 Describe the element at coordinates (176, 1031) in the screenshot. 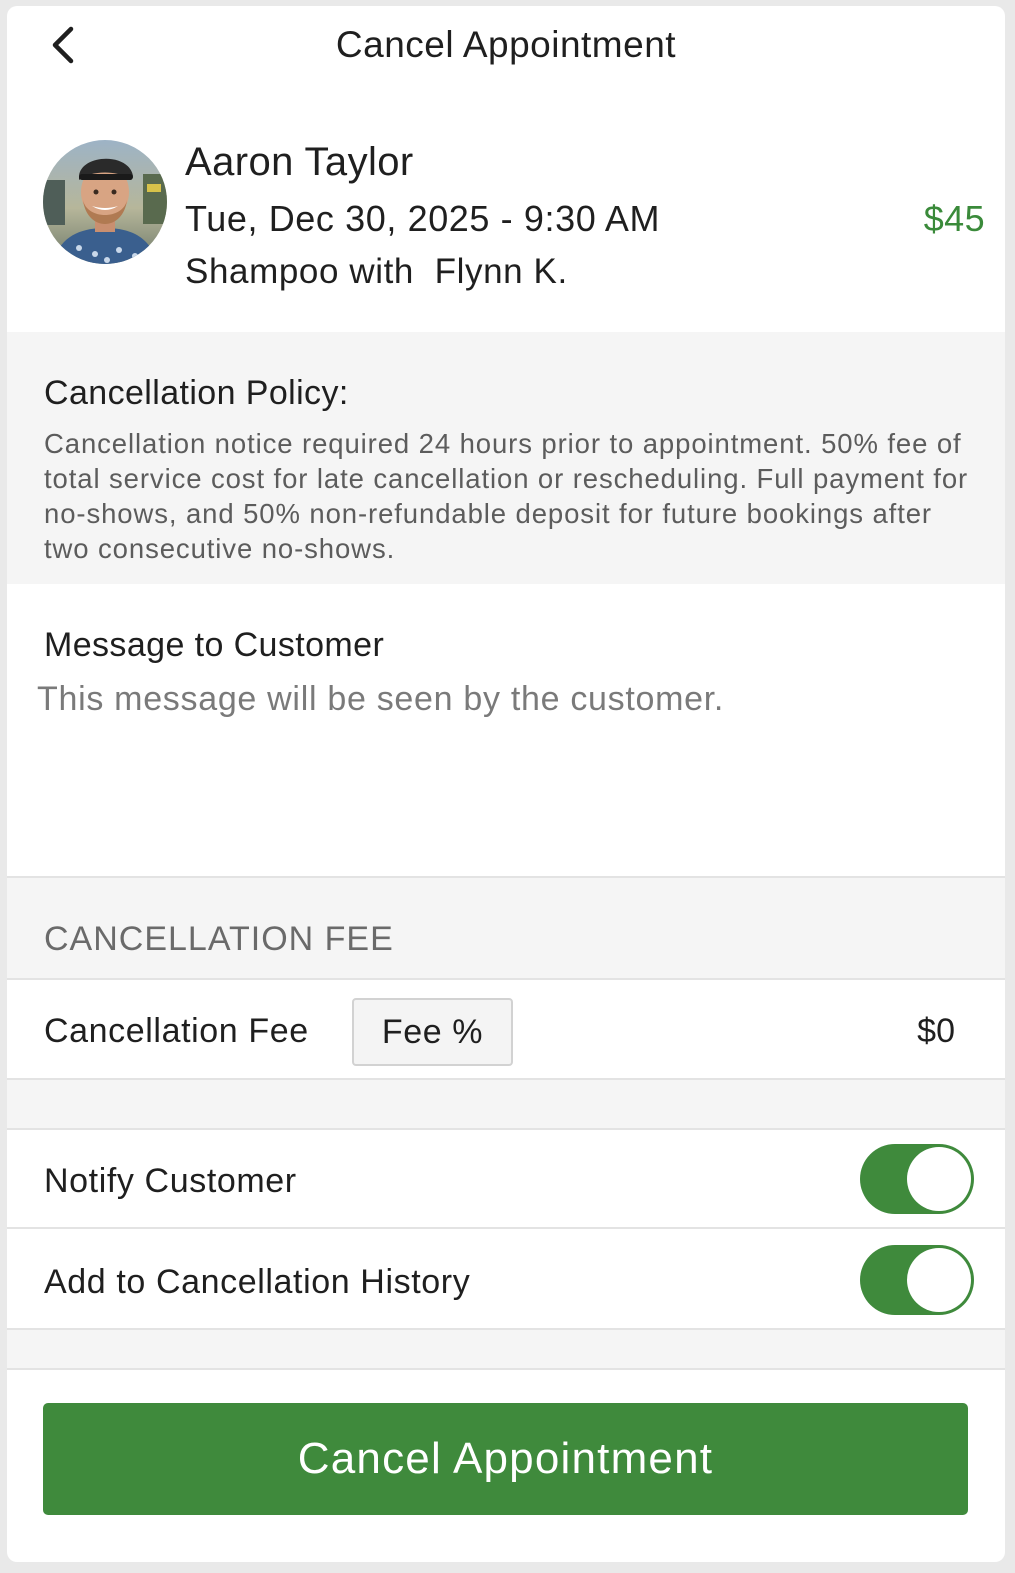

I see `cancellation-fee-label: Cancellation Fee` at that location.